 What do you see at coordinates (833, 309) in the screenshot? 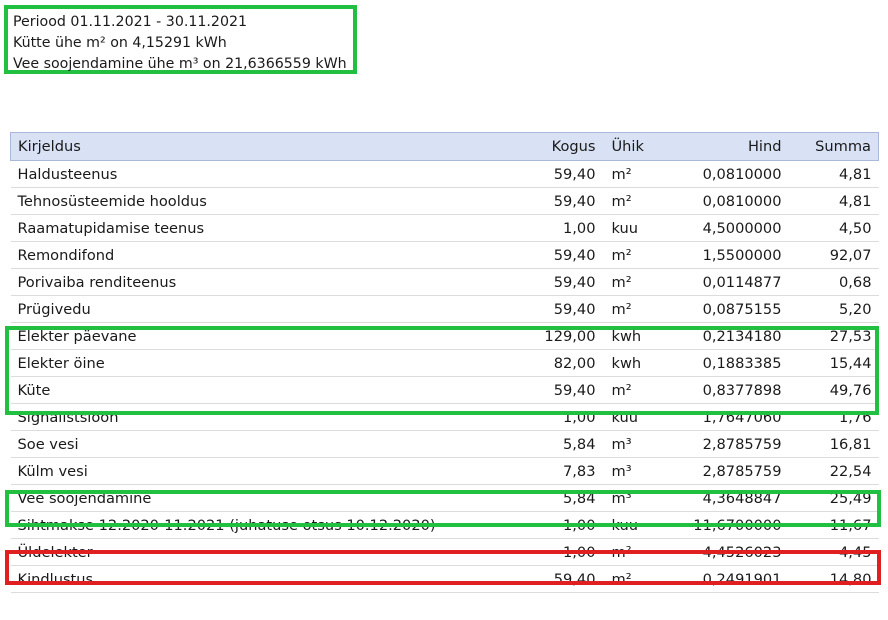
I see `cell-sum: 5,20` at bounding box center [833, 309].